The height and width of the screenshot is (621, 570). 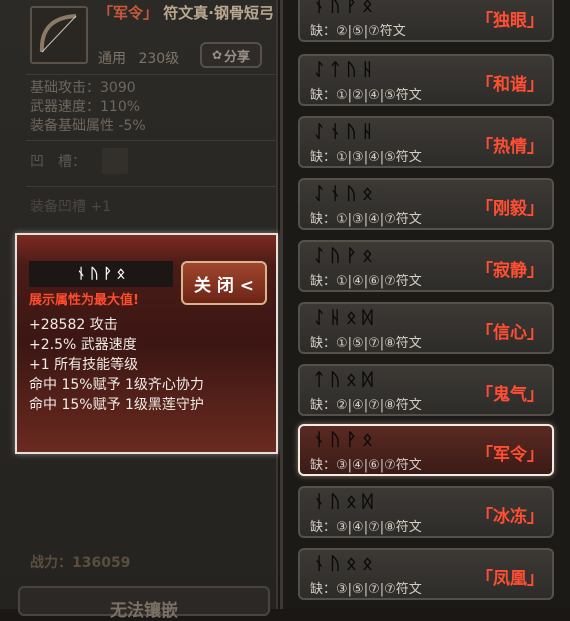 I want to click on runeword-card: ᛇ ᛏ ᚢ ᚺ 缺：①|②|④|⑤符文 「和谐」, so click(x=426, y=80).